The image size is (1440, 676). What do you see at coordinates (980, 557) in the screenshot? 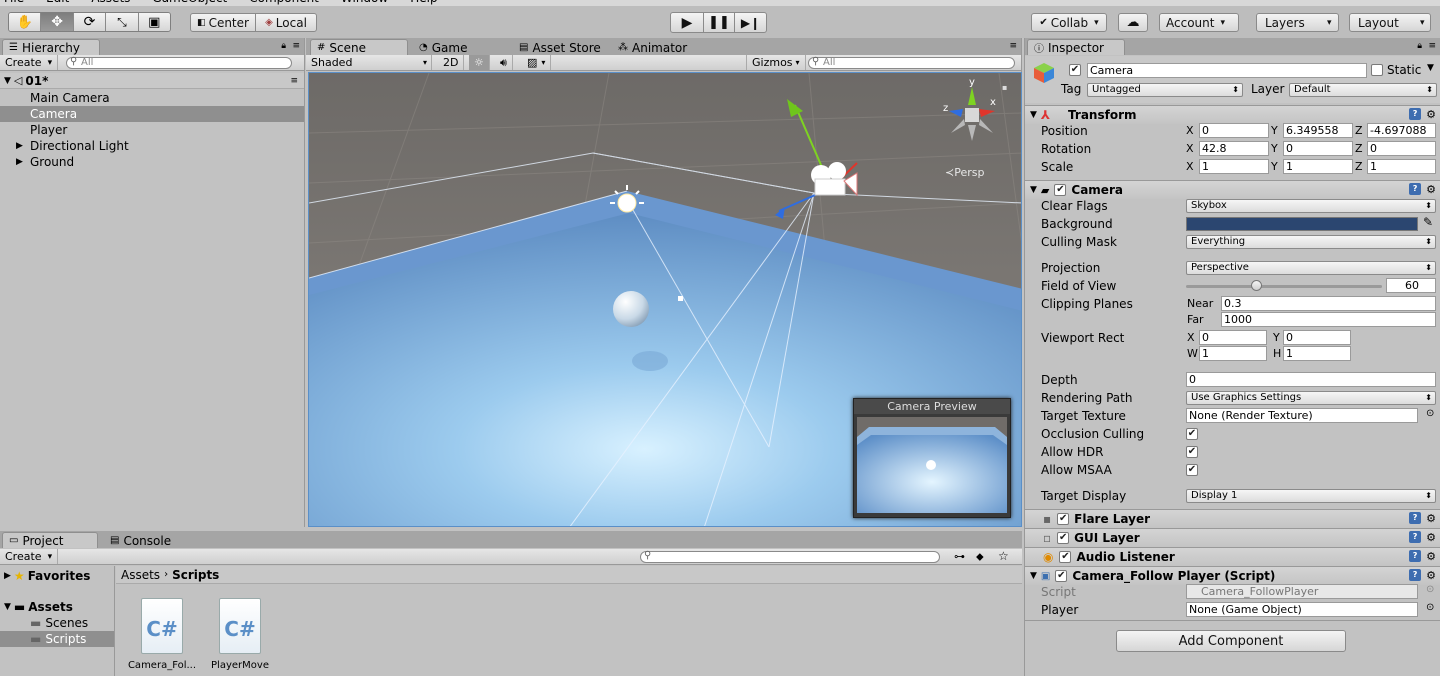
I see `filter-label-icon: ⬥` at bounding box center [980, 557].